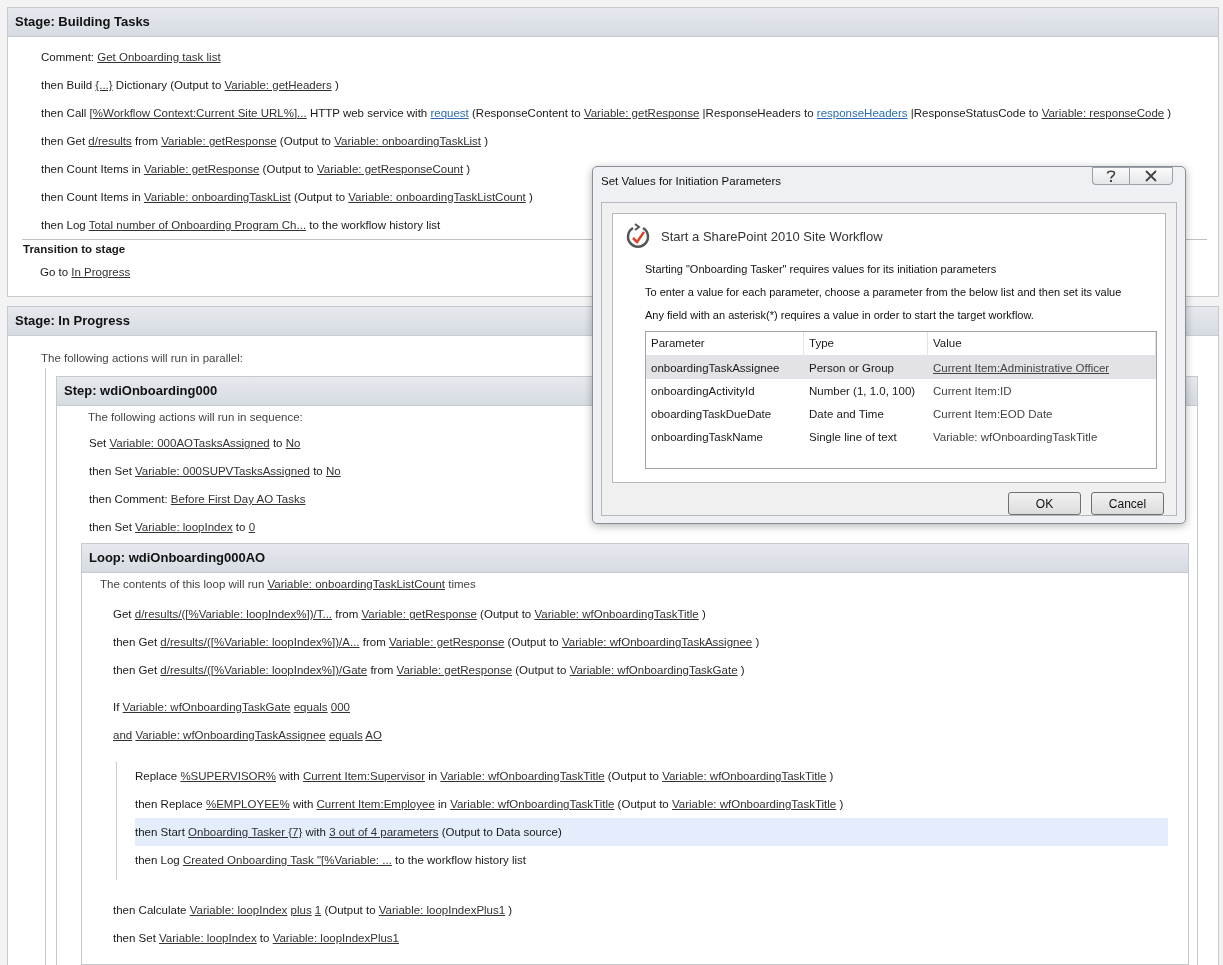 The height and width of the screenshot is (965, 1223). I want to click on action-link: request, so click(449, 113).